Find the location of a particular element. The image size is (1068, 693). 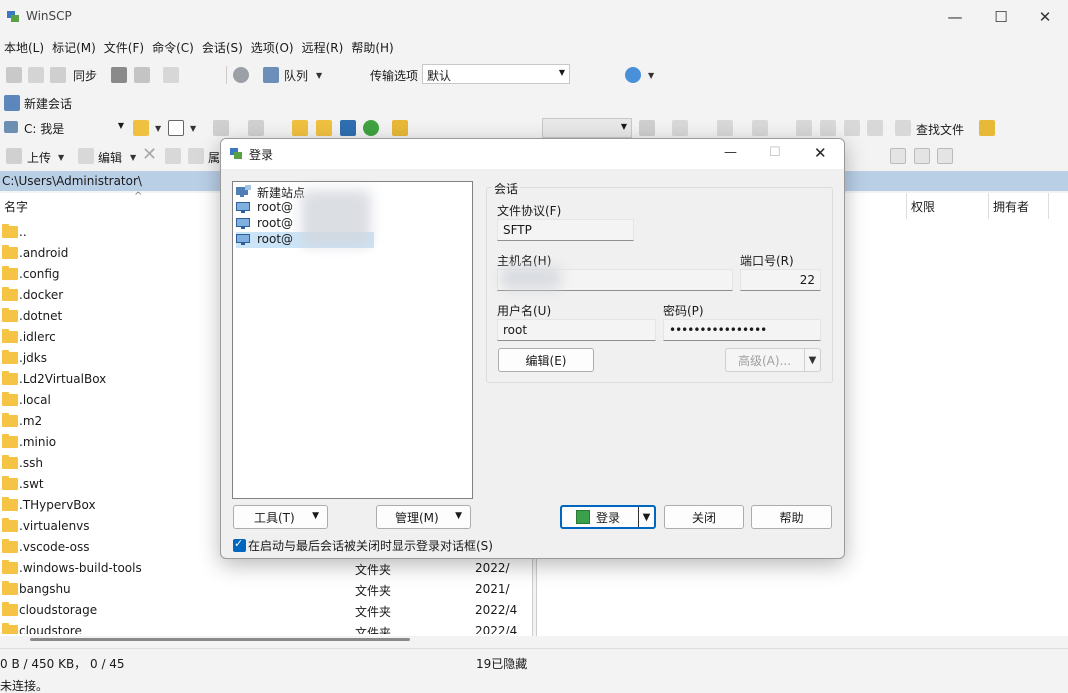

username-value: root is located at coordinates (515, 330).